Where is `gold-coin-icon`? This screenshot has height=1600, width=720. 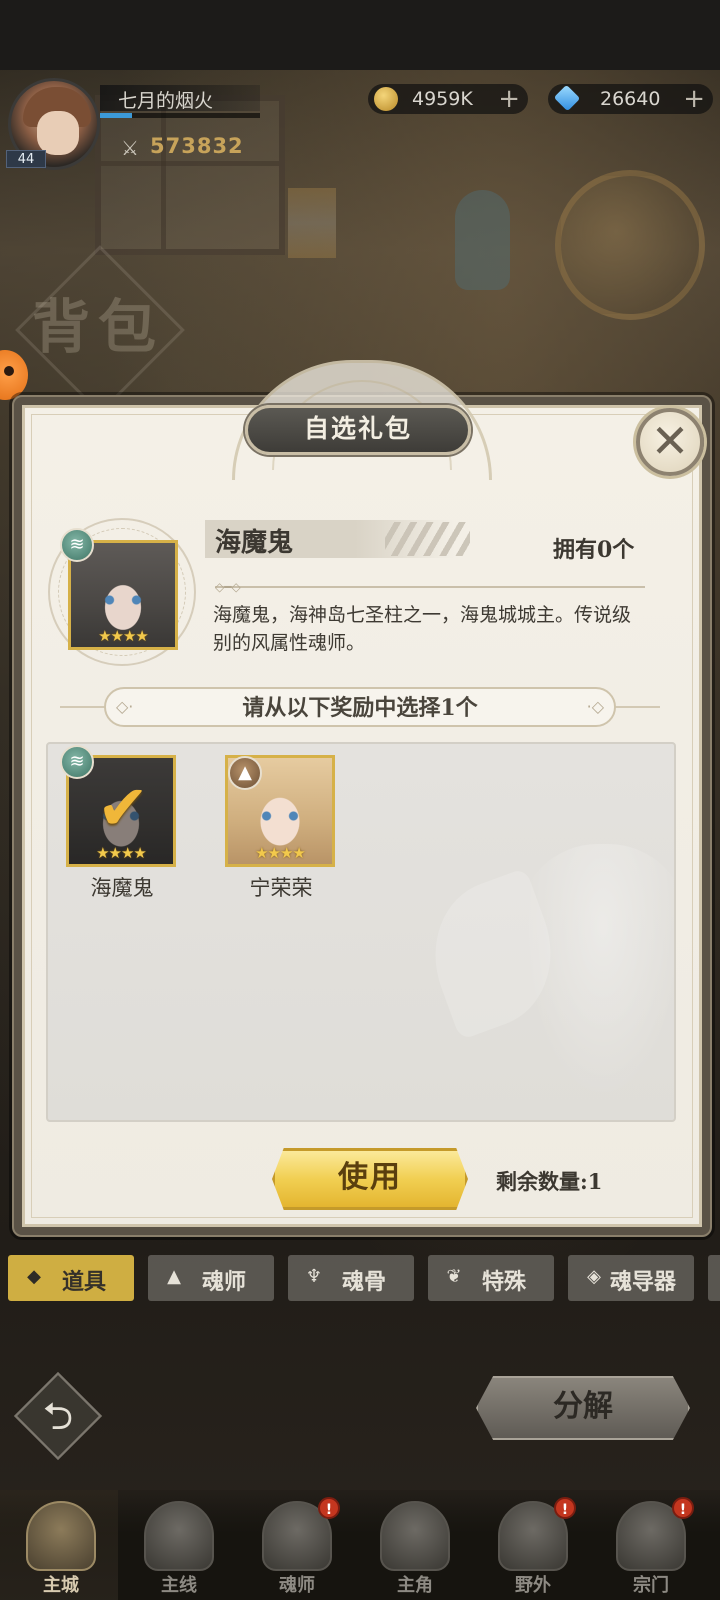 gold-coin-icon is located at coordinates (386, 99).